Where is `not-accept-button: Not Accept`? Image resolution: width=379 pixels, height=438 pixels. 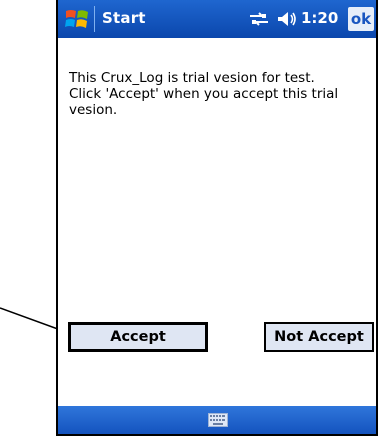 not-accept-button: Not Accept is located at coordinates (319, 337).